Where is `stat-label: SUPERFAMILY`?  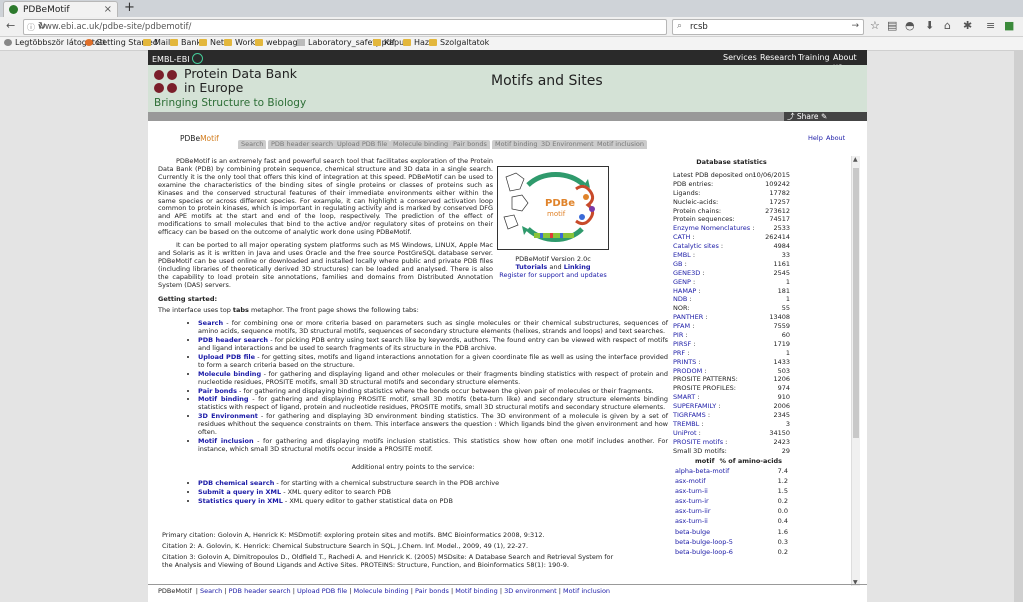 stat-label: SUPERFAMILY is located at coordinates (694, 406).